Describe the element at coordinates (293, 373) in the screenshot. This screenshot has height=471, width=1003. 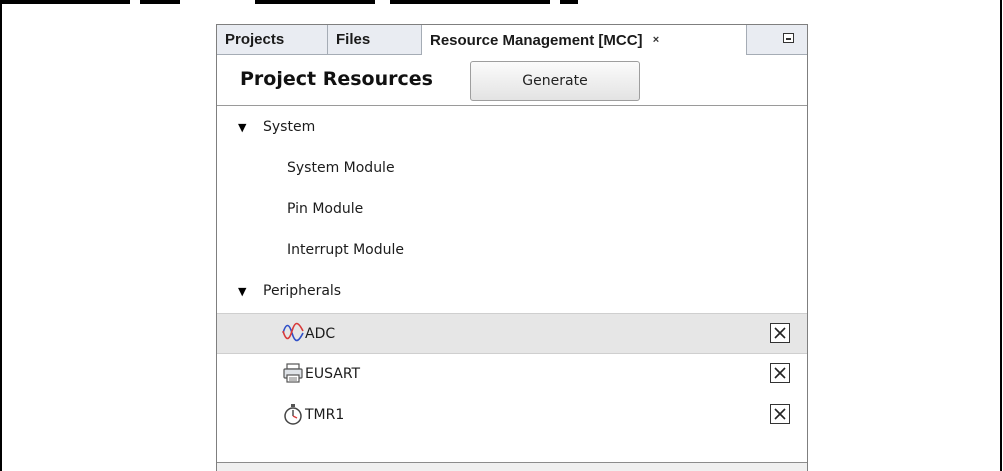
I see `printer-icon` at that location.